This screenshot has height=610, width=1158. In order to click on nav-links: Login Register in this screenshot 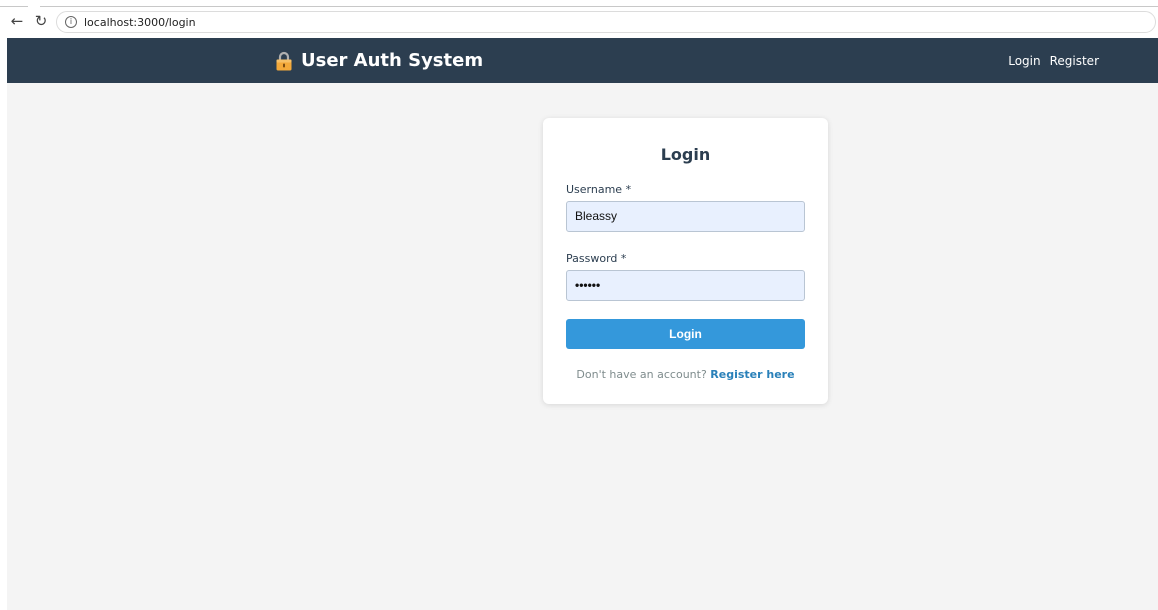, I will do `click(1053, 61)`.